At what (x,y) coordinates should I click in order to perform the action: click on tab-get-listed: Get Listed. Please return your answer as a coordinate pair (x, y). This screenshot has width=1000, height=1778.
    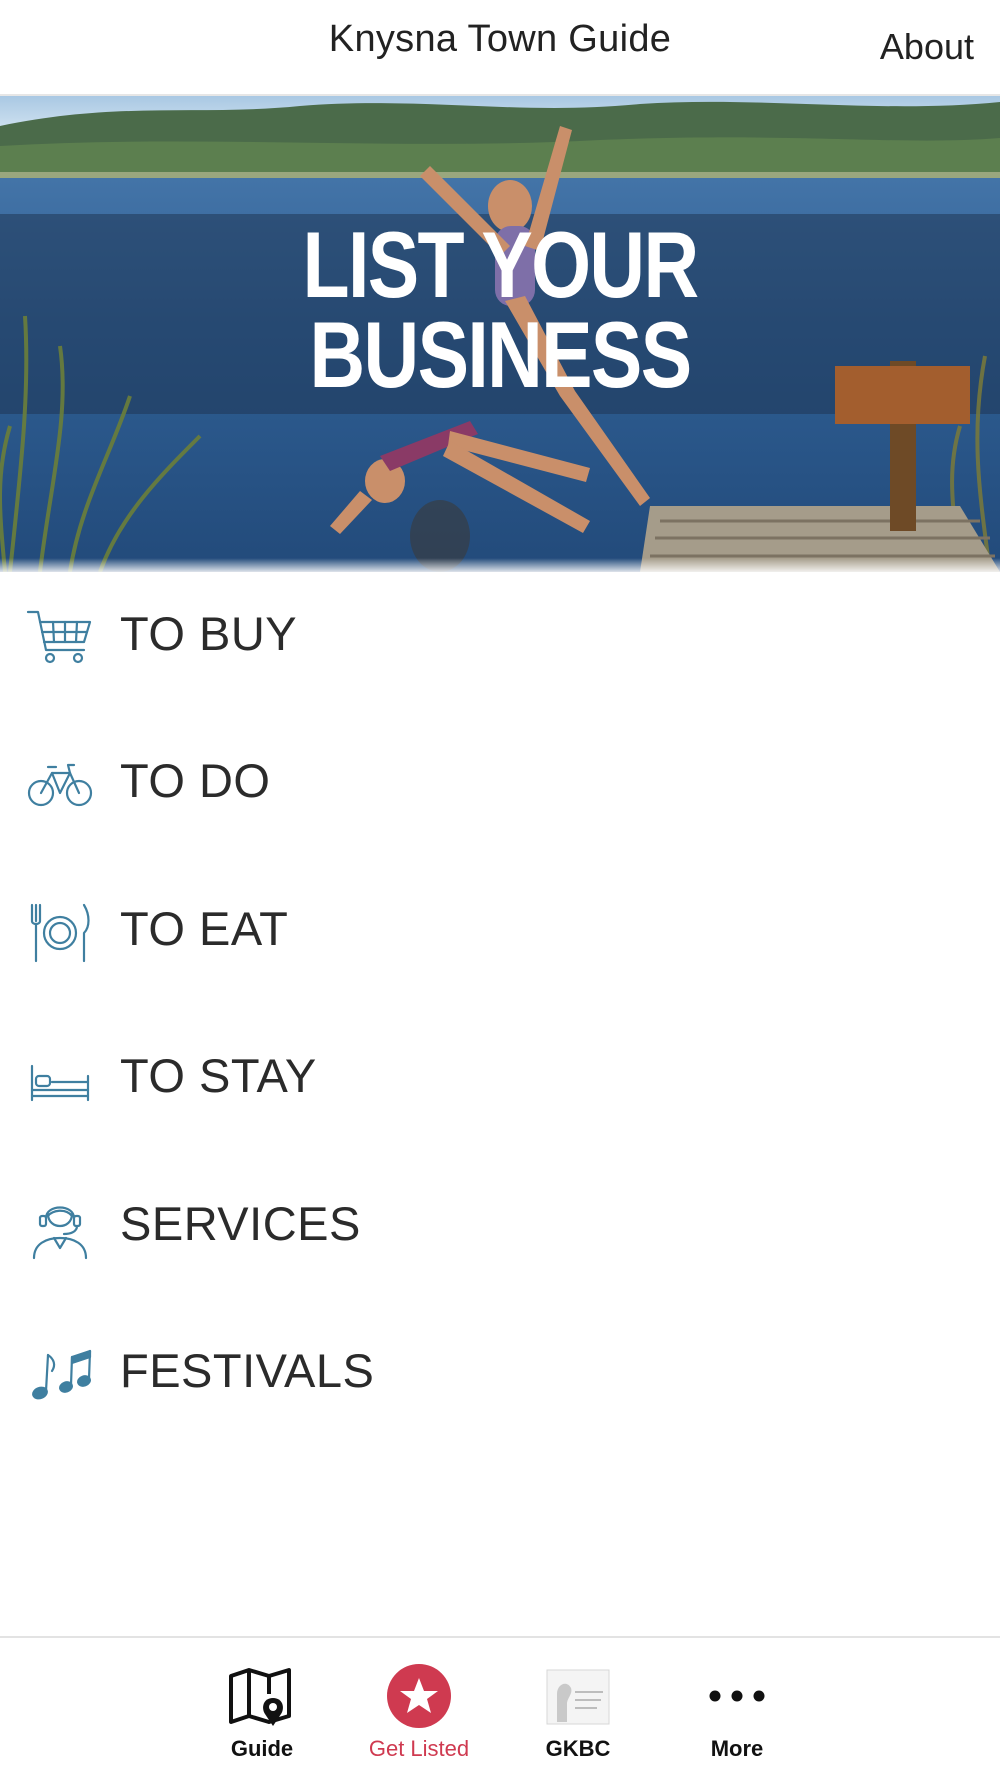
    Looking at the image, I should click on (419, 1719).